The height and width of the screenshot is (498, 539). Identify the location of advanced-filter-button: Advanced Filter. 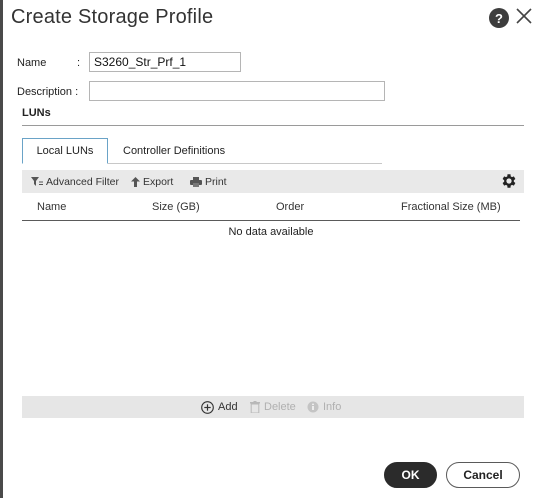
(75, 181).